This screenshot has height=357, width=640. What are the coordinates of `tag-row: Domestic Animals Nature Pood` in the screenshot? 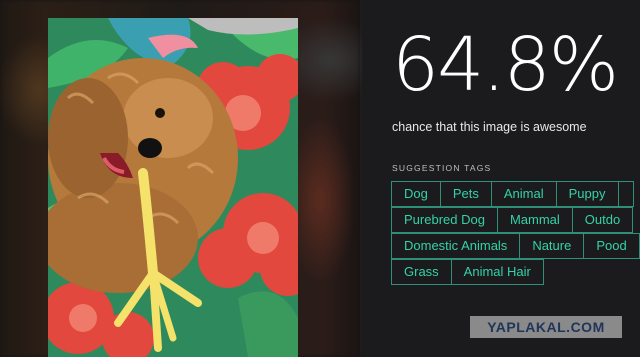 It's located at (515, 246).